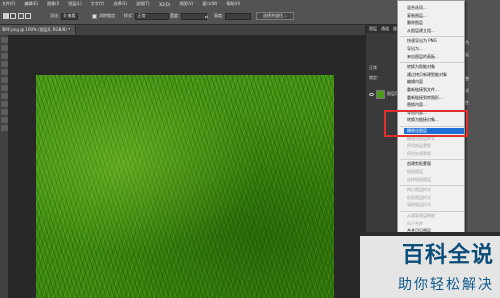 This screenshot has height=298, width=500. Describe the element at coordinates (94, 16) in the screenshot. I see `antialias-checkbox` at that location.